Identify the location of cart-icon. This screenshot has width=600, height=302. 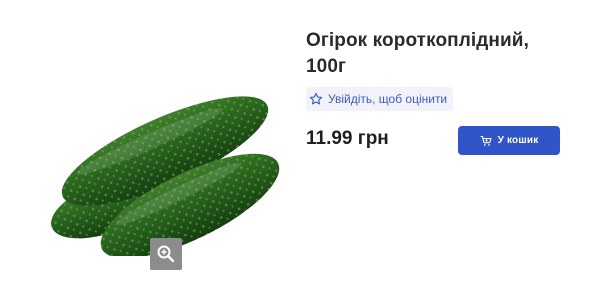
(486, 140).